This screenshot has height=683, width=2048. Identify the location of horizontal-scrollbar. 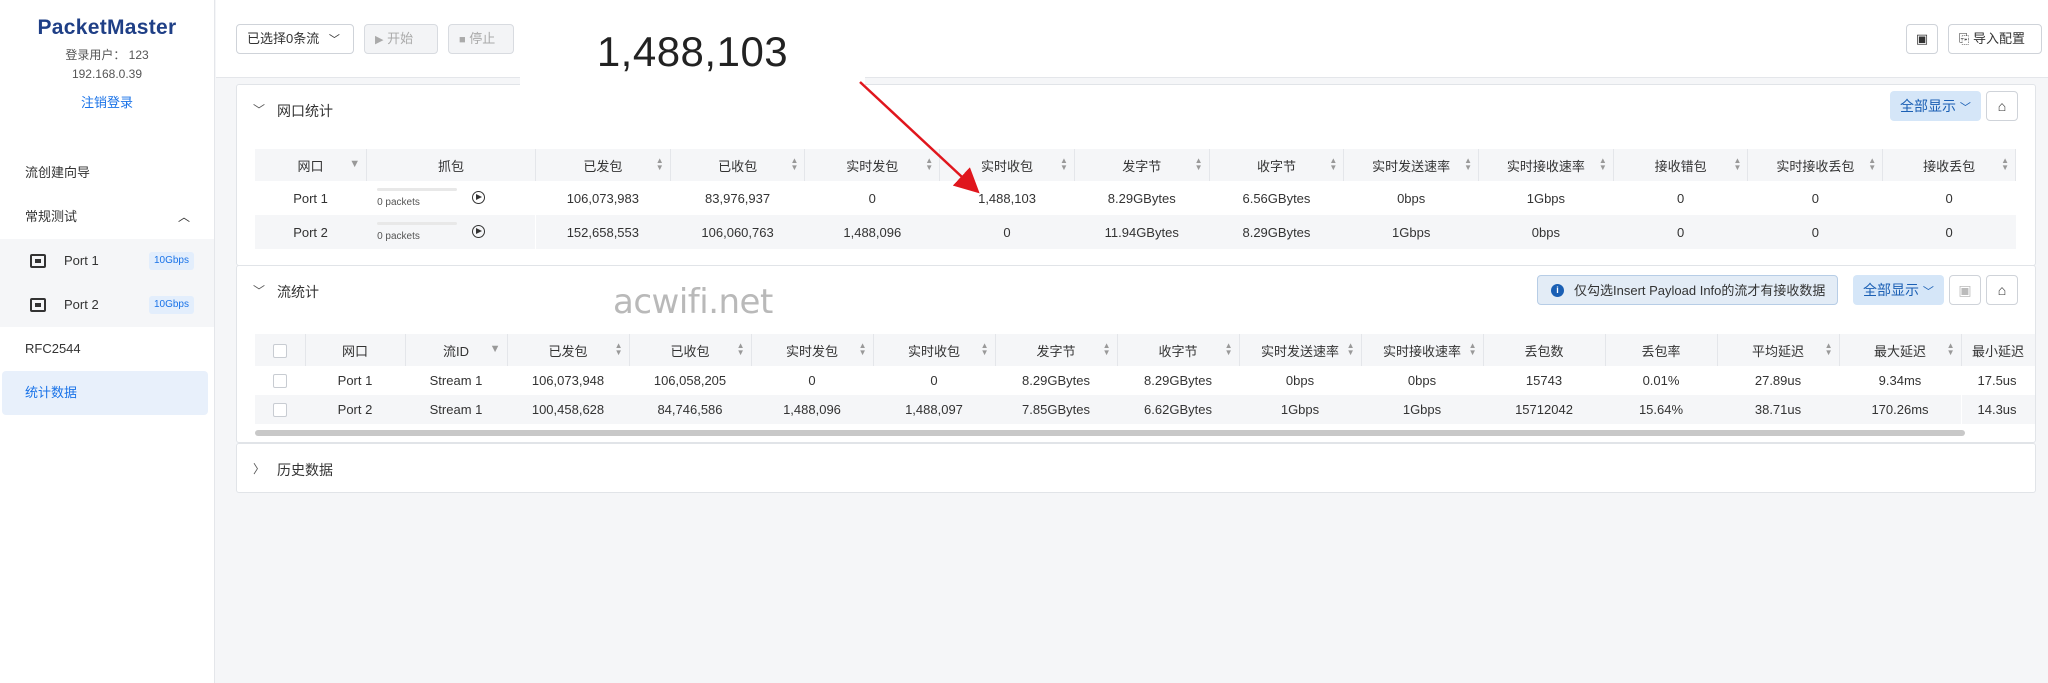
(1110, 433).